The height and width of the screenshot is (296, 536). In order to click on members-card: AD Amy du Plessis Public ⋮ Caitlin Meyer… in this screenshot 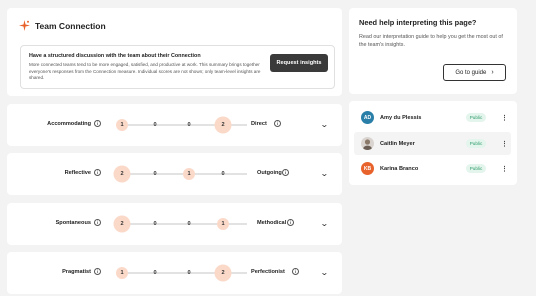, I will do `click(433, 143)`.